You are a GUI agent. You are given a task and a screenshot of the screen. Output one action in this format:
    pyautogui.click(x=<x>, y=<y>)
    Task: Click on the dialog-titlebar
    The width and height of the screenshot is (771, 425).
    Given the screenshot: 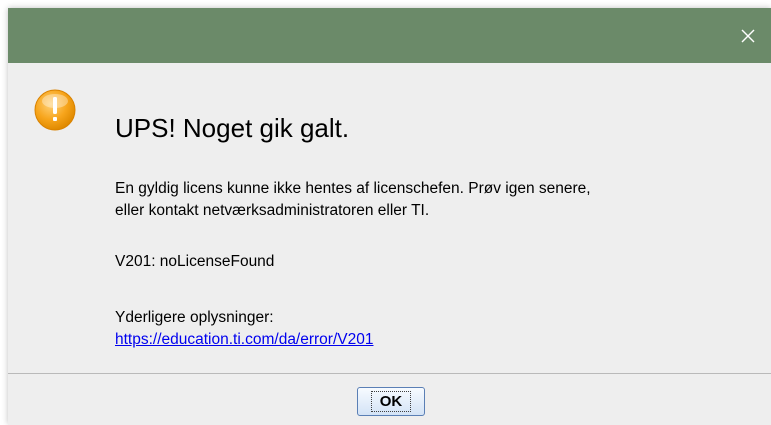 What is the action you would take?
    pyautogui.click(x=389, y=35)
    